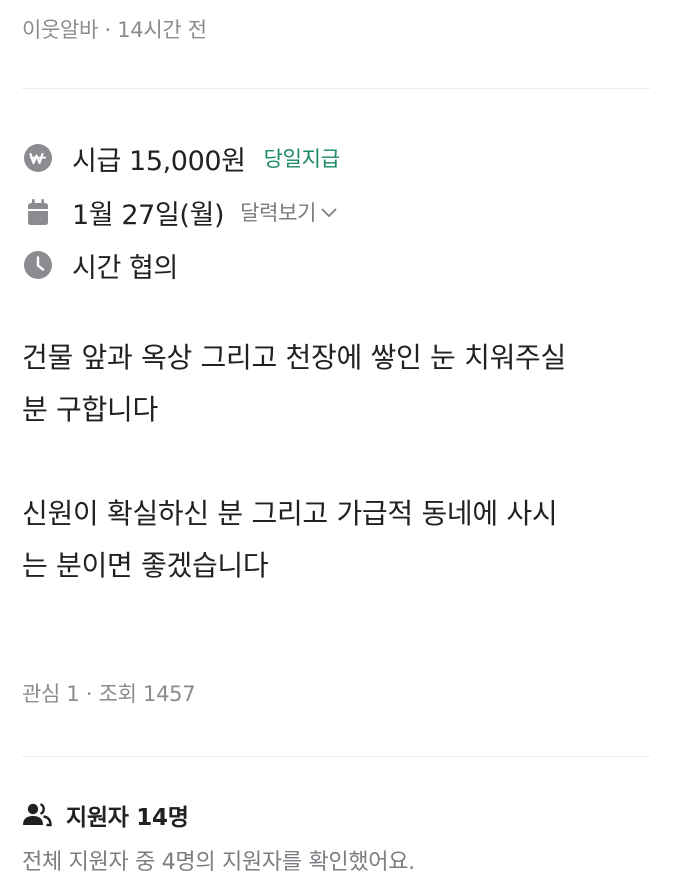 The image size is (680, 893). I want to click on time-text: 시간 협의, so click(125, 268).